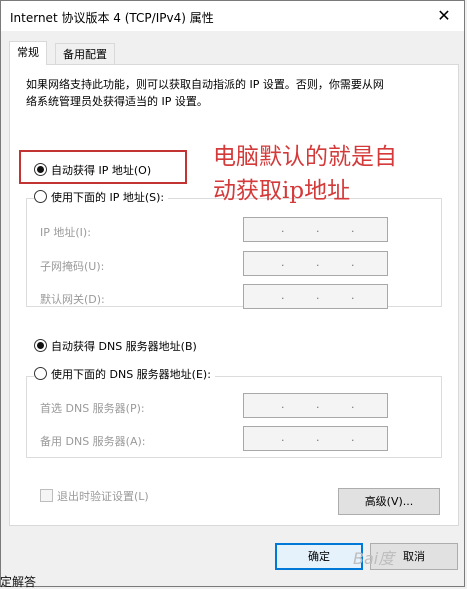 The height and width of the screenshot is (589, 467). What do you see at coordinates (117, 101) in the screenshot?
I see `description-line: 络系统管理员处获得适当的 IP 设置。` at bounding box center [117, 101].